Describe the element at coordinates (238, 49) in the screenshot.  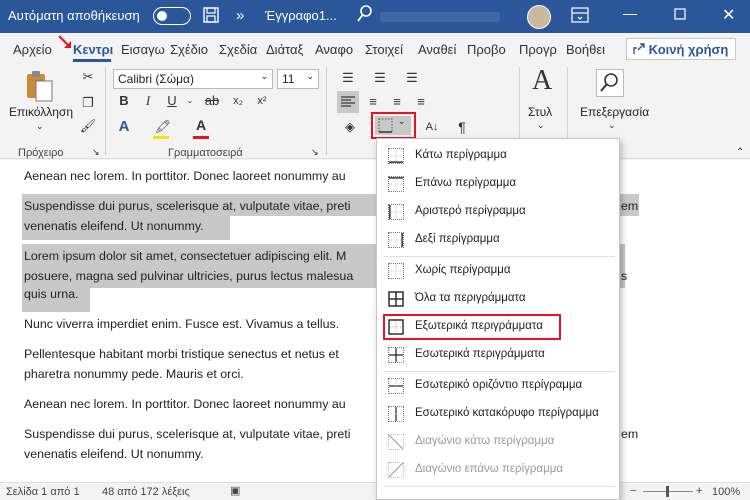
I see `tab-design: Σχεδία` at that location.